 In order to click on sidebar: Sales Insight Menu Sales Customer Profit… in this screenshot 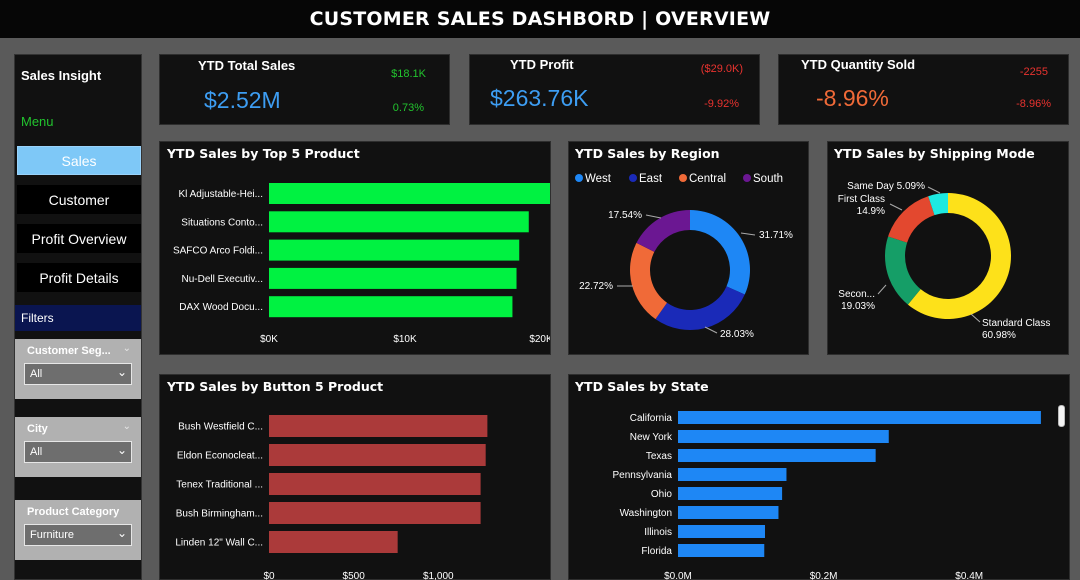, I will do `click(78, 317)`.